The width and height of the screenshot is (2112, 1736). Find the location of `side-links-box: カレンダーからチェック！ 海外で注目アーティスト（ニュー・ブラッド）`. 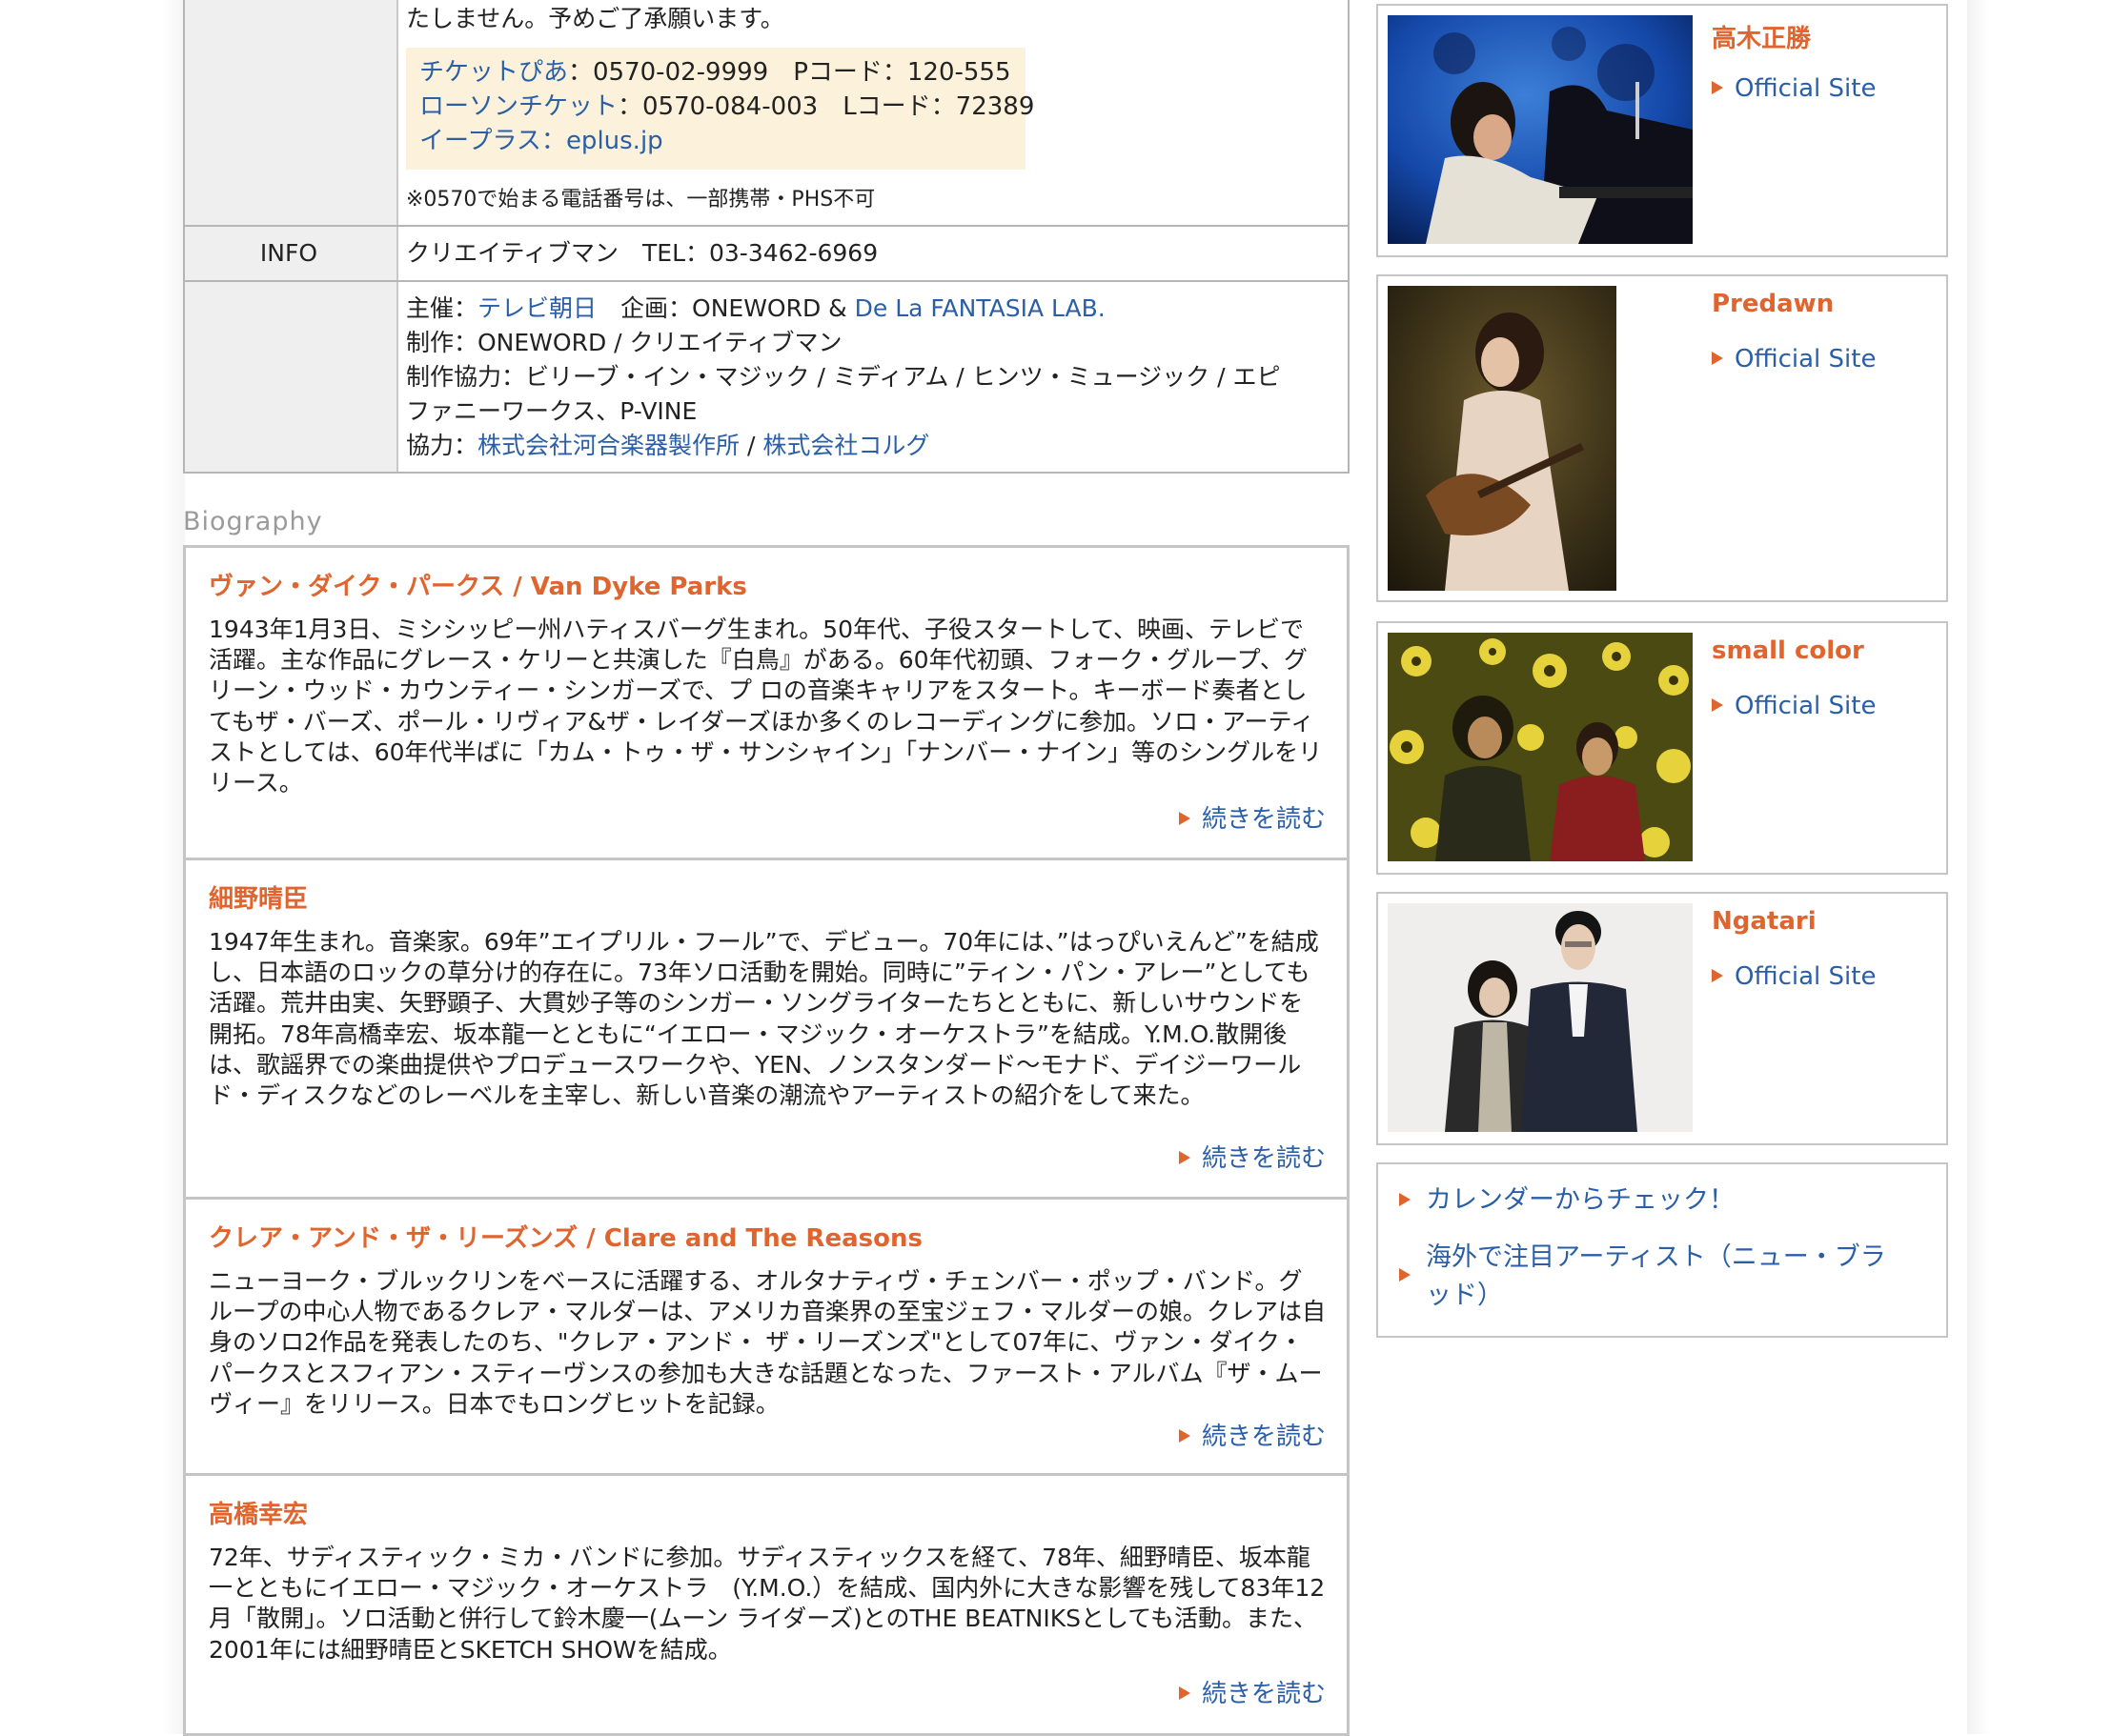

side-links-box: カレンダーからチェック！ 海外で注目アーティスト（ニュー・ブラッド） is located at coordinates (1662, 1250).